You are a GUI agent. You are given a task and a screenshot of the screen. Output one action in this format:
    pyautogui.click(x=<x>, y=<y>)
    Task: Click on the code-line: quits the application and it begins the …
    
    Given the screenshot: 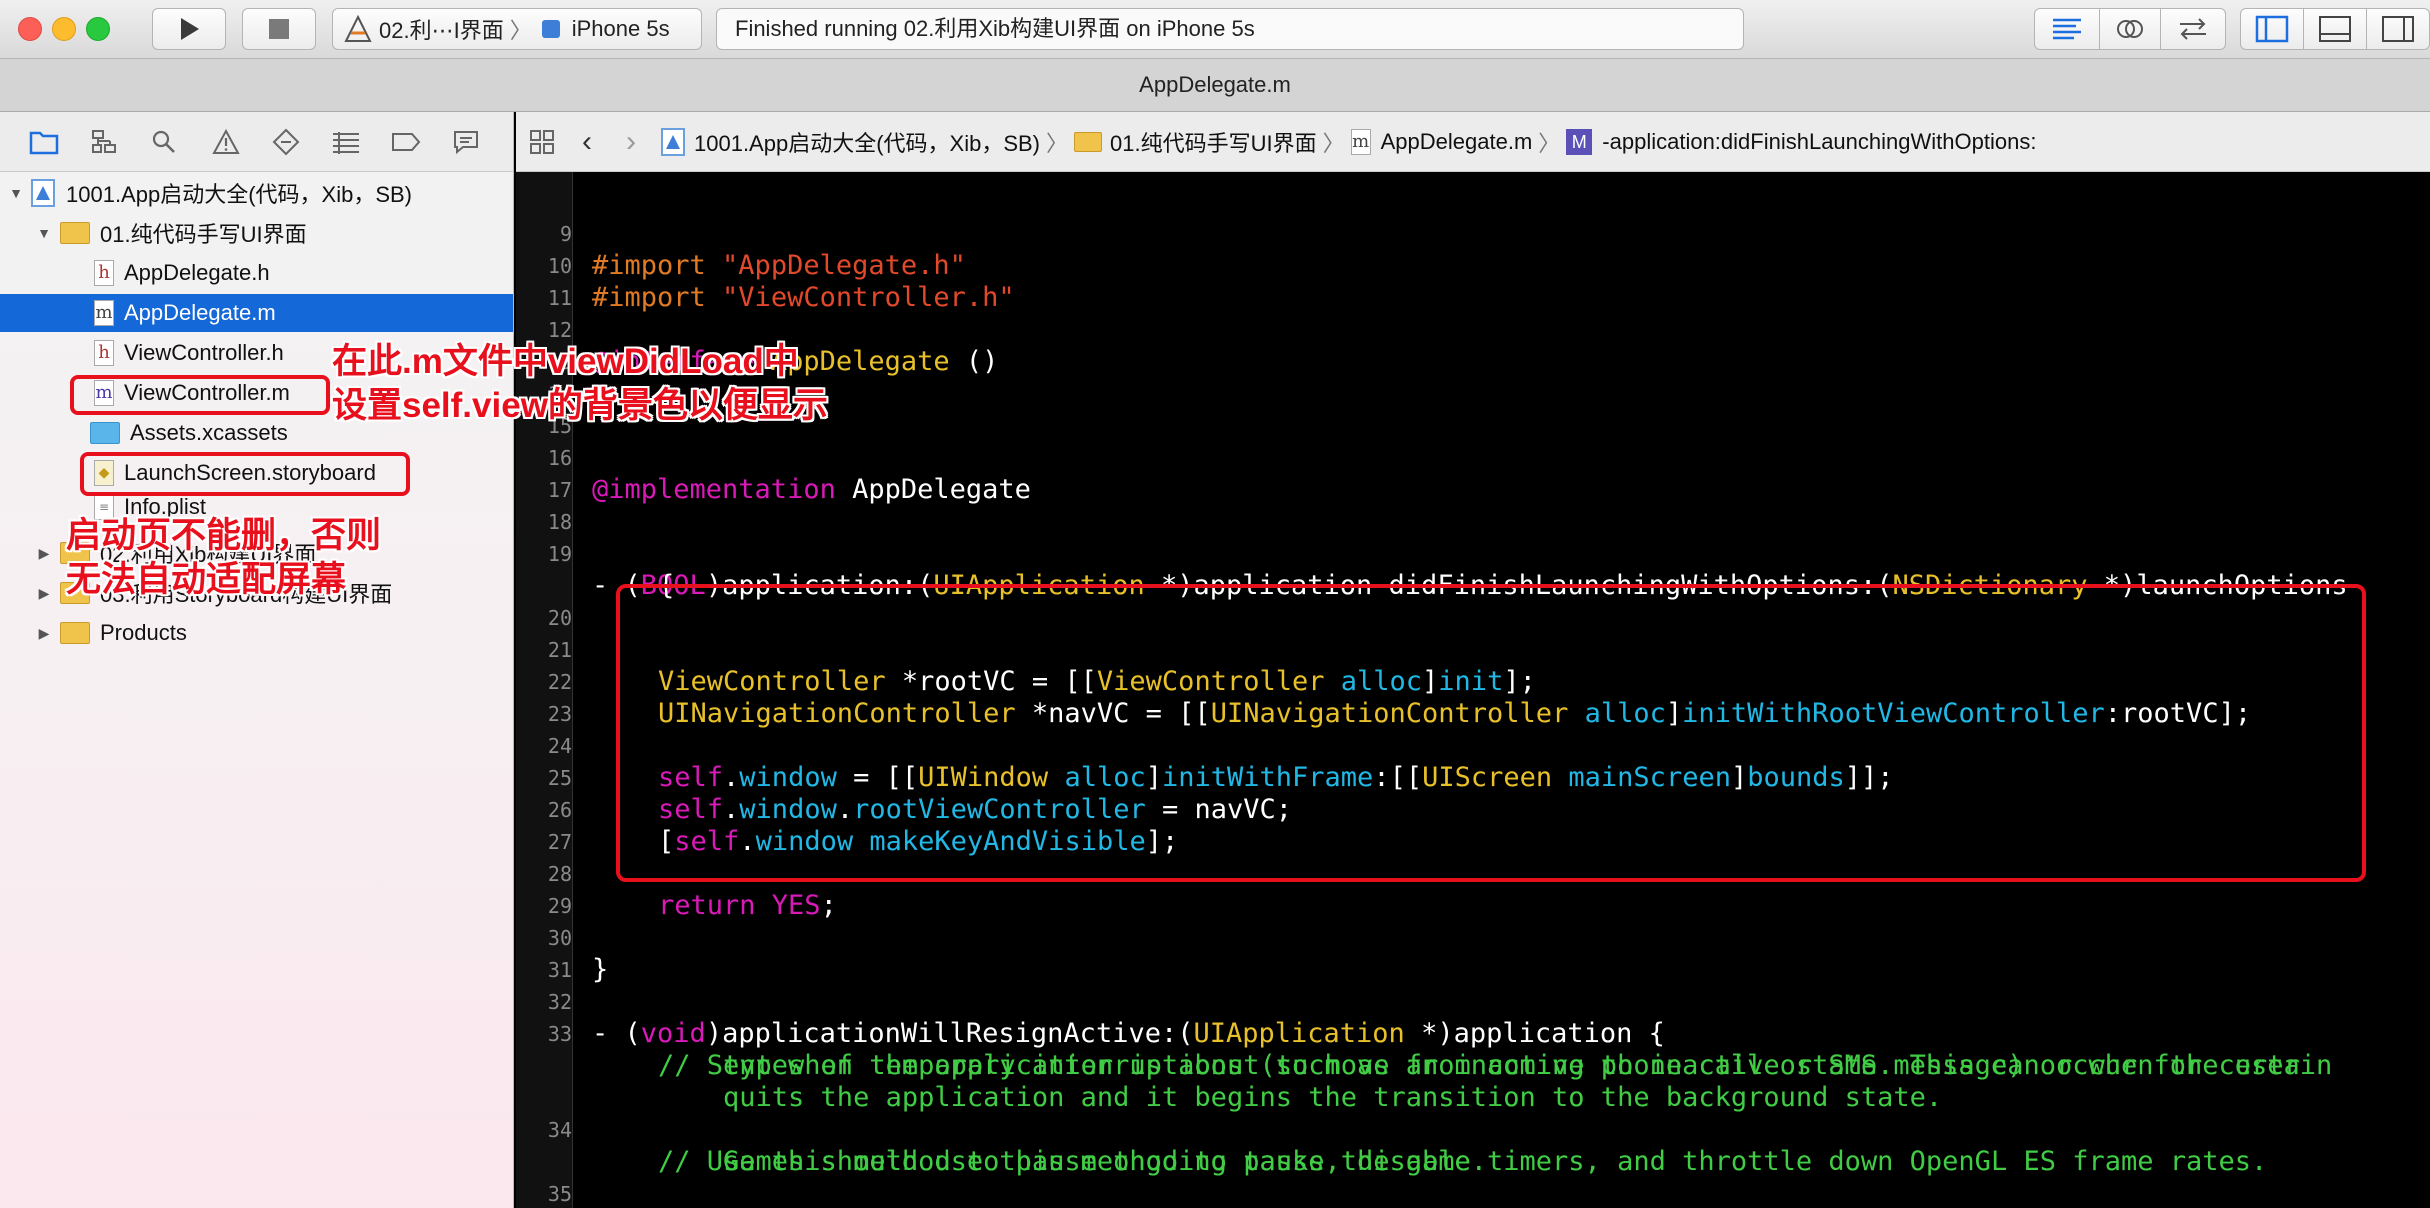 What is the action you would take?
    pyautogui.click(x=1300, y=1097)
    